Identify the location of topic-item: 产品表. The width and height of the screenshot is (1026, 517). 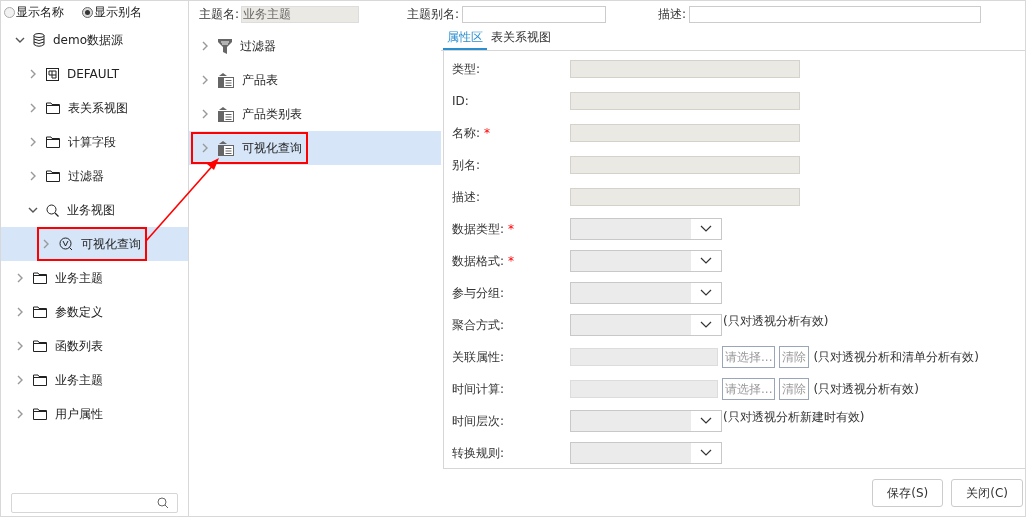
(315, 80).